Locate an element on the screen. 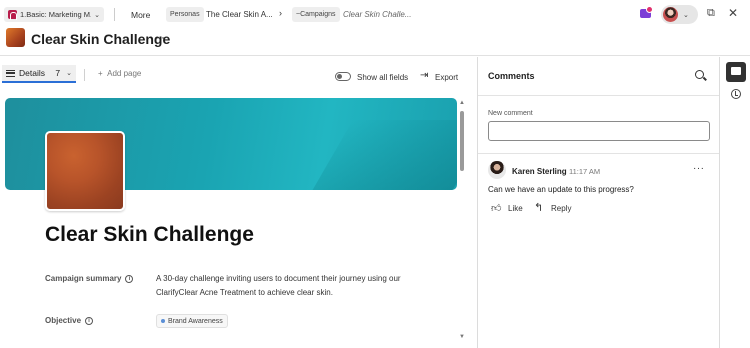 This screenshot has width=750, height=348. breadcrumb-personas: Personas is located at coordinates (185, 14).